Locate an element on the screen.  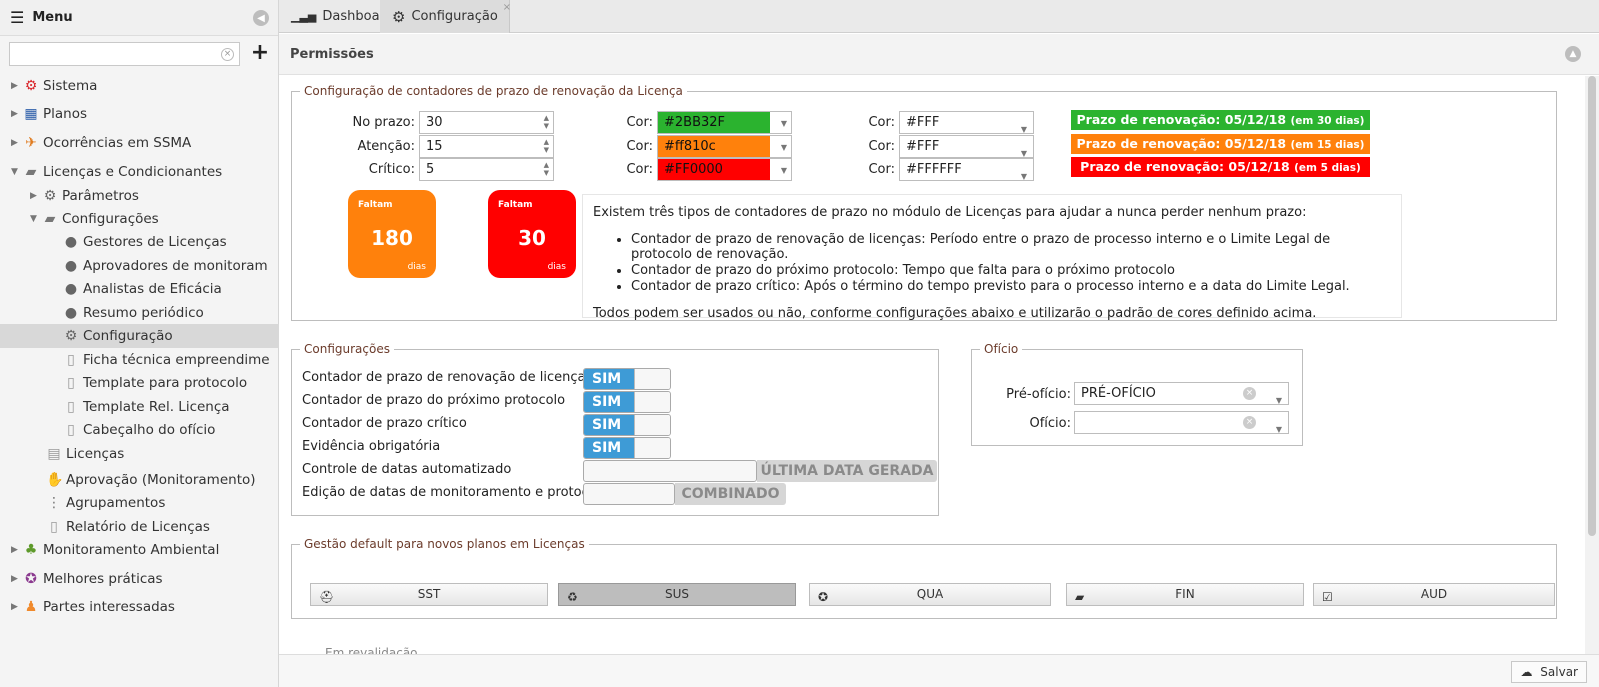
tab-configuracao: ⚙ Configuração × is located at coordinates (445, 16).